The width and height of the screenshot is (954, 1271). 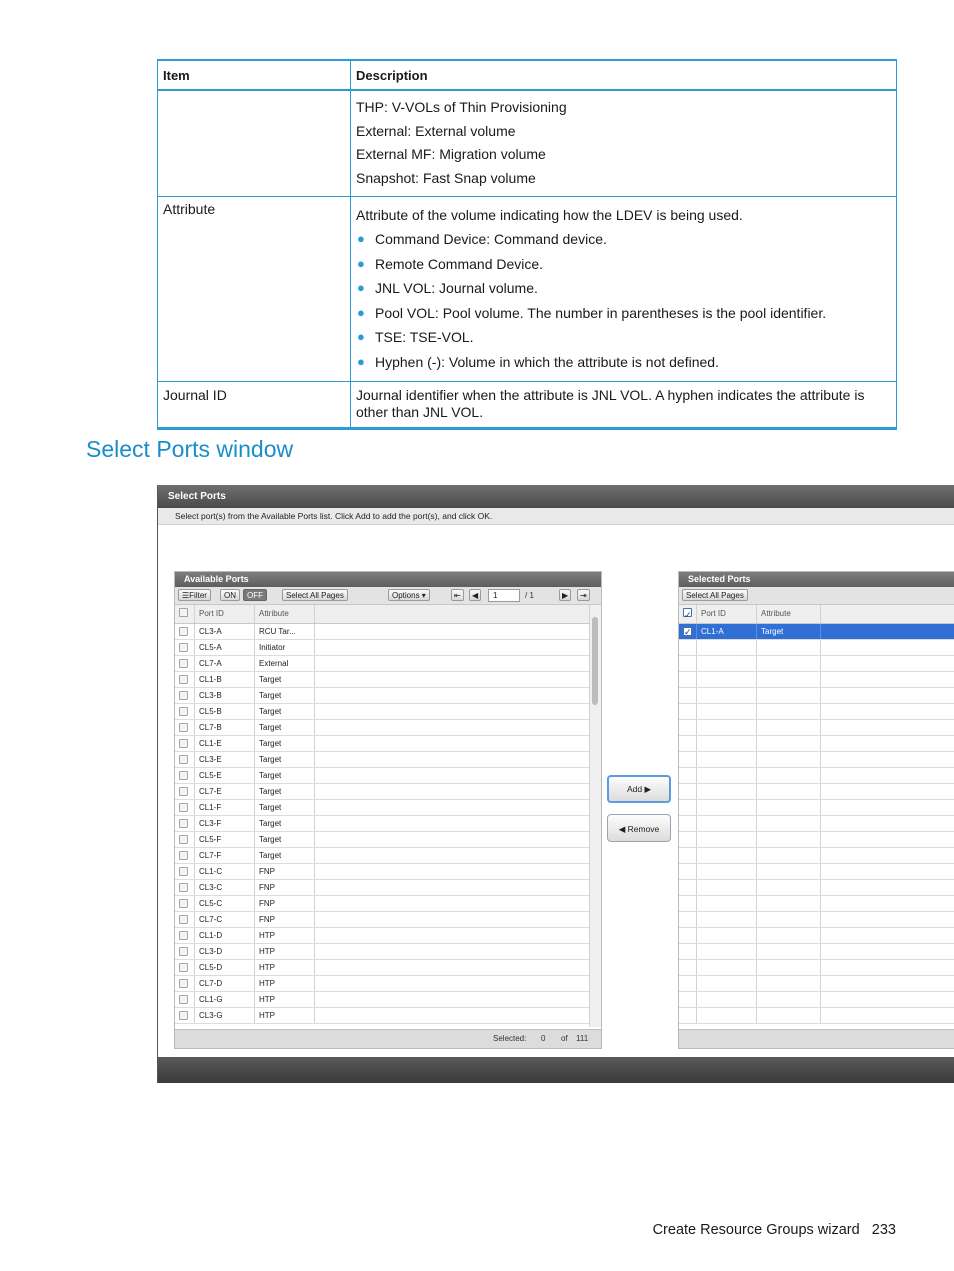 What do you see at coordinates (382, 904) in the screenshot?
I see `table-row: CL5-C FNP` at bounding box center [382, 904].